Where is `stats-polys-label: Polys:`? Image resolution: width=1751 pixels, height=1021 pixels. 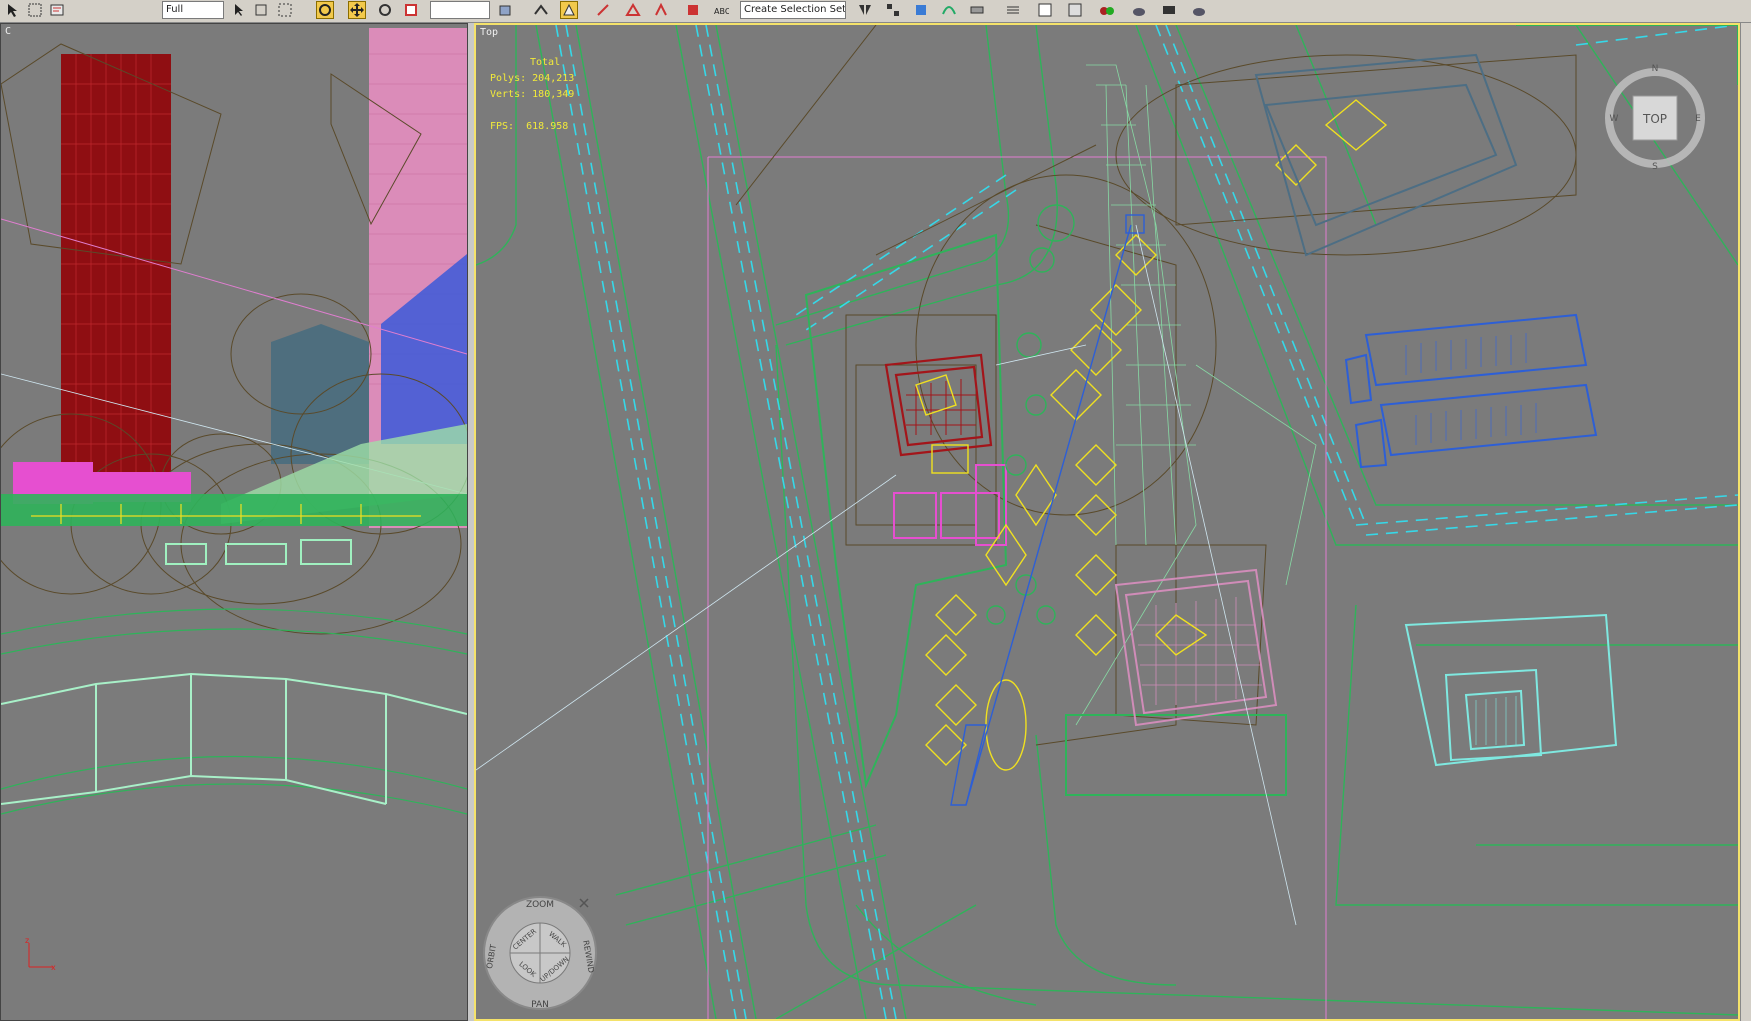
stats-polys-label: Polys: is located at coordinates (508, 78).